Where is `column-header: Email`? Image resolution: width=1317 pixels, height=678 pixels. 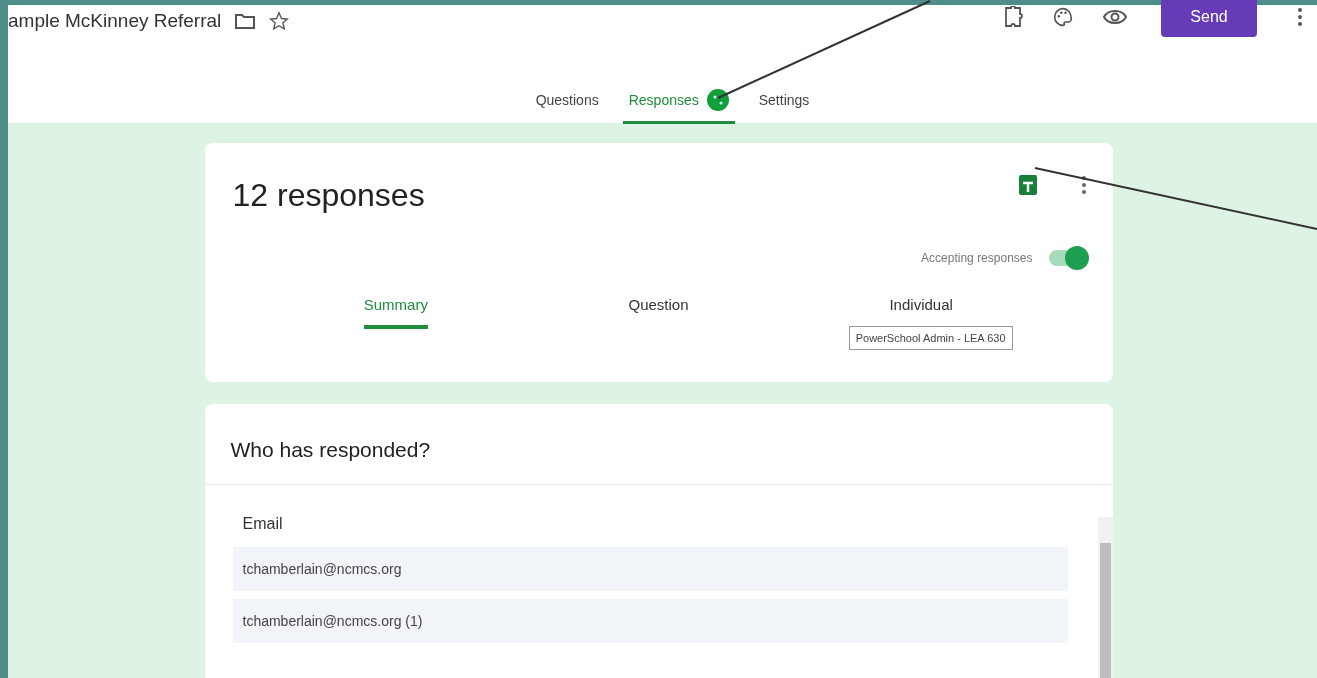
column-header: Email is located at coordinates (262, 524).